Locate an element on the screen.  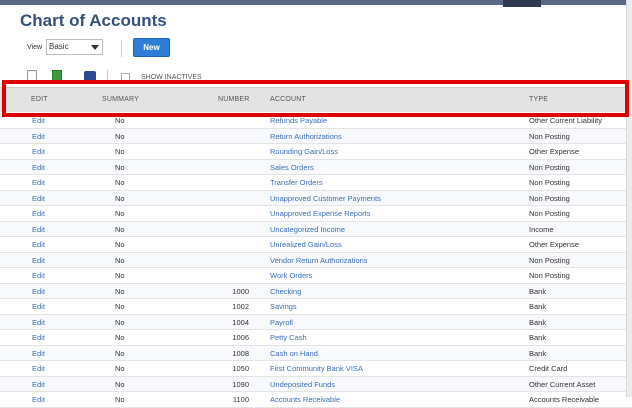
account-link: Sales Orders is located at coordinates (292, 167).